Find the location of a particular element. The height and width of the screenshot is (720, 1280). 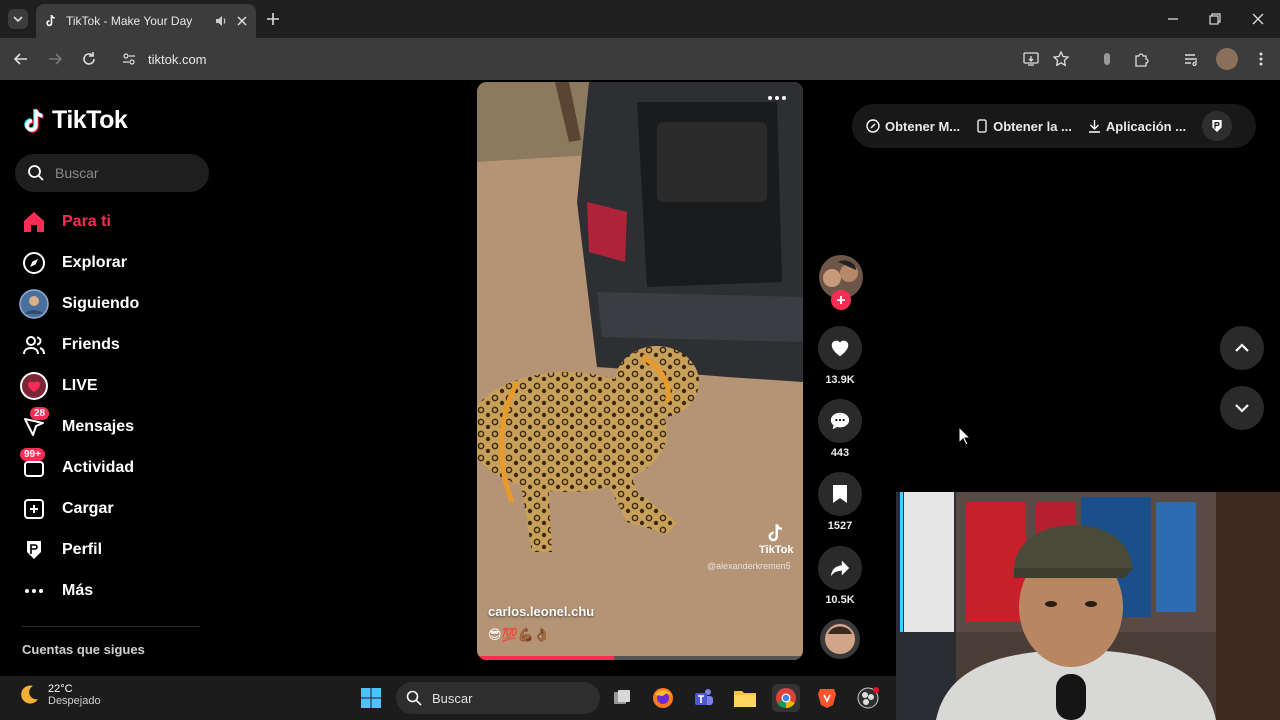

activity-icon: 99+ is located at coordinates (34, 466).